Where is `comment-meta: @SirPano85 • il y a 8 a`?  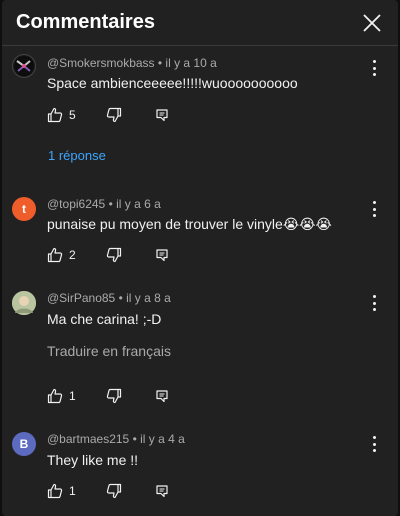 comment-meta: @SirPano85 • il y a 8 a is located at coordinates (109, 298).